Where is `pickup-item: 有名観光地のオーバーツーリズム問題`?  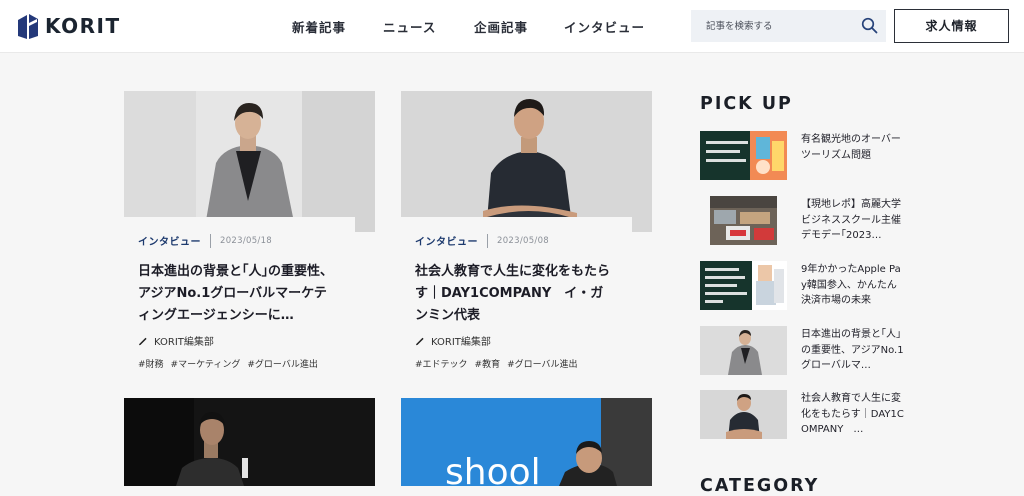
pickup-item: 有名観光地のオーバーツーリズム問題 is located at coordinates (802, 157).